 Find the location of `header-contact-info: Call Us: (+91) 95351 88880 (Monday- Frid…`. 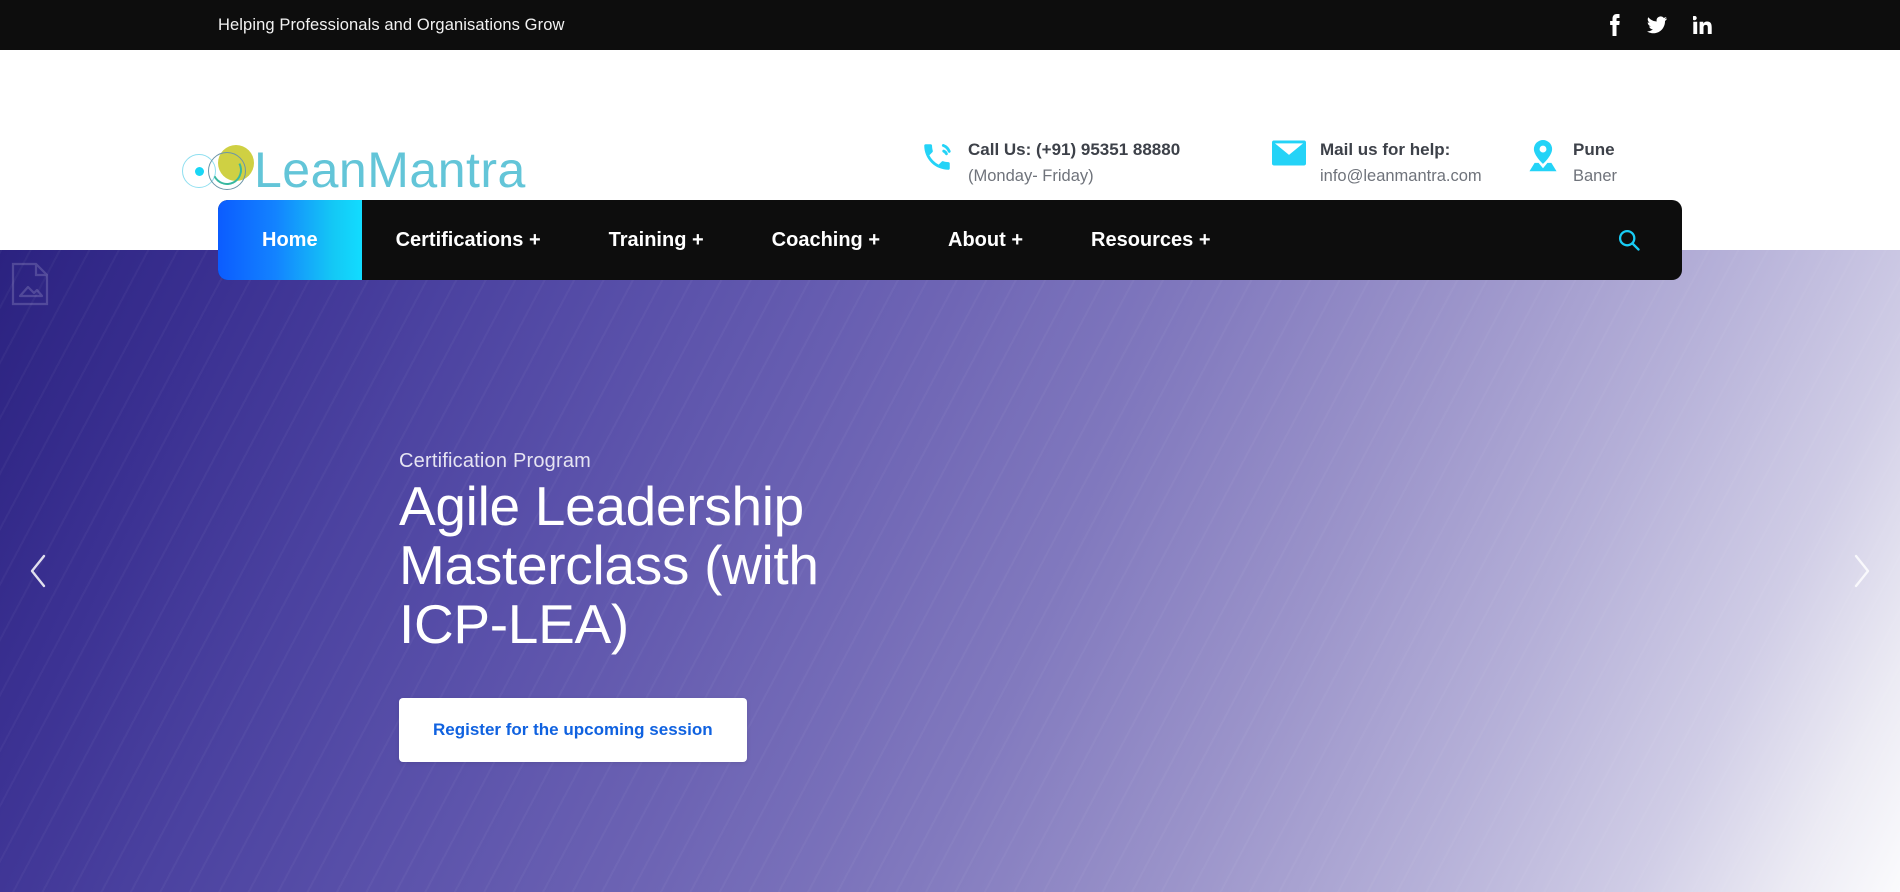

header-contact-info: Call Us: (+91) 95351 88880 (Monday- Frid… is located at coordinates (1268, 163).